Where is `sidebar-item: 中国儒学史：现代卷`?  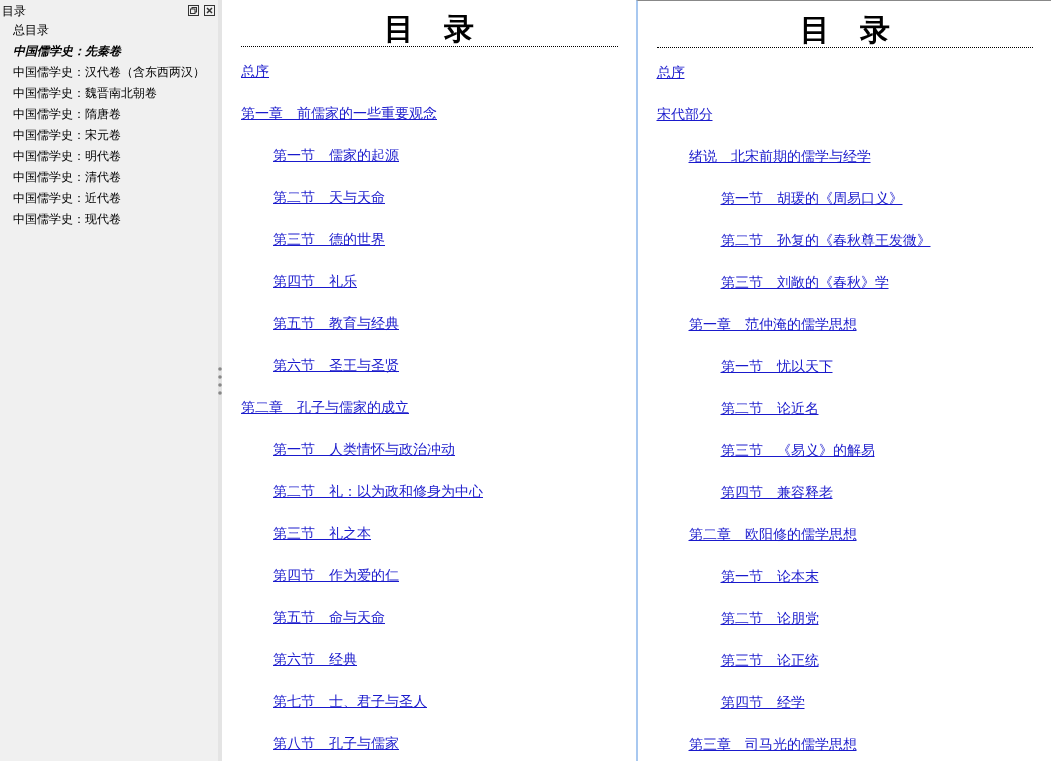 sidebar-item: 中国儒学史：现代卷 is located at coordinates (60, 219).